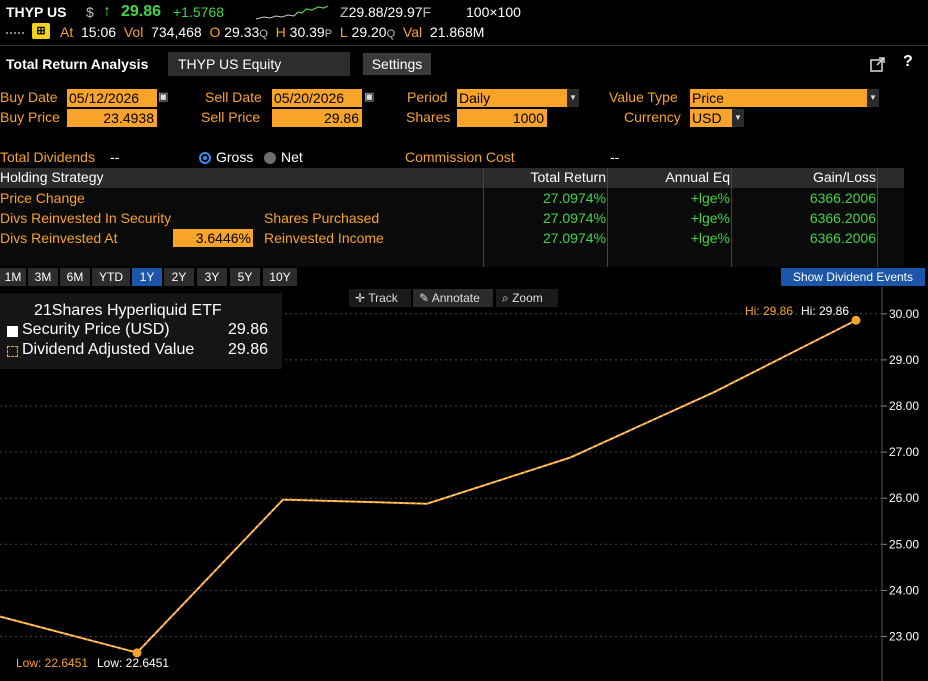 This screenshot has height=681, width=928. I want to click on period-label: Period, so click(427, 97).